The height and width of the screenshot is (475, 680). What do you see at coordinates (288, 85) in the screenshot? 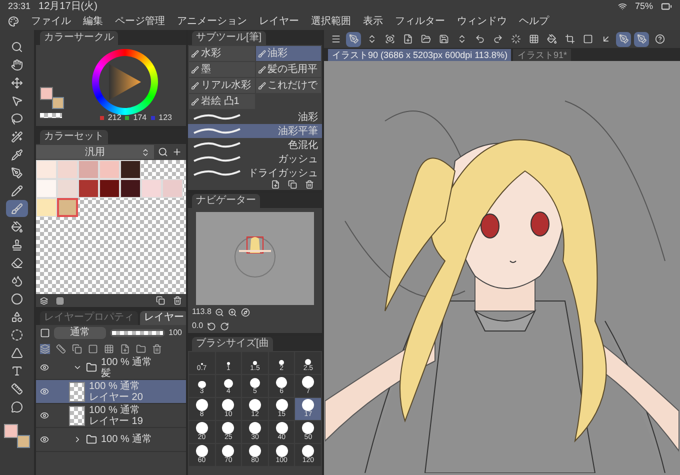
I see `sub-tool-item: これだけで` at bounding box center [288, 85].